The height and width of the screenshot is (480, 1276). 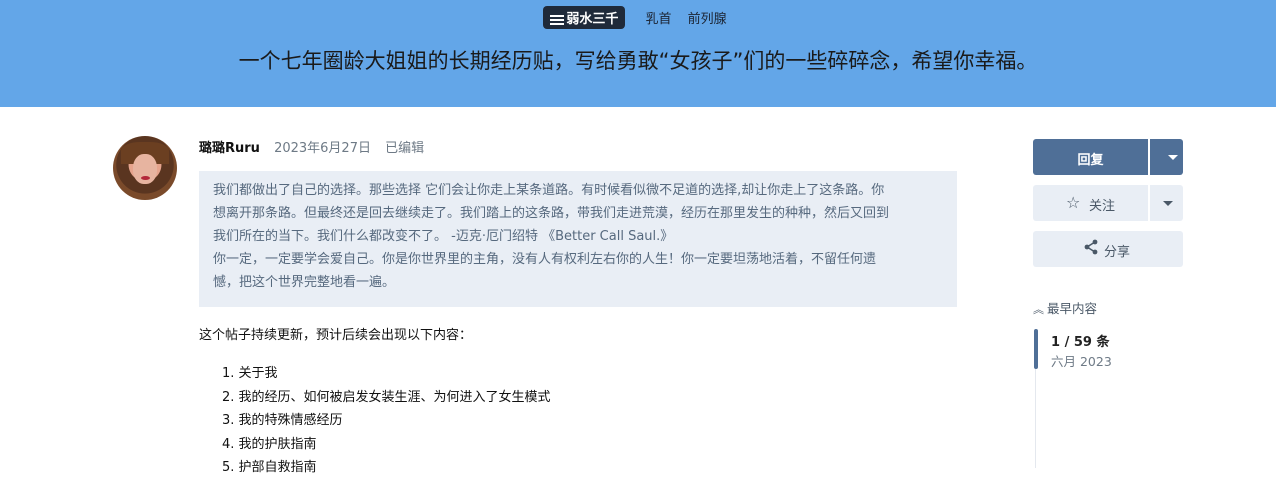 What do you see at coordinates (229, 148) in the screenshot?
I see `username: 璐璐Ruru` at bounding box center [229, 148].